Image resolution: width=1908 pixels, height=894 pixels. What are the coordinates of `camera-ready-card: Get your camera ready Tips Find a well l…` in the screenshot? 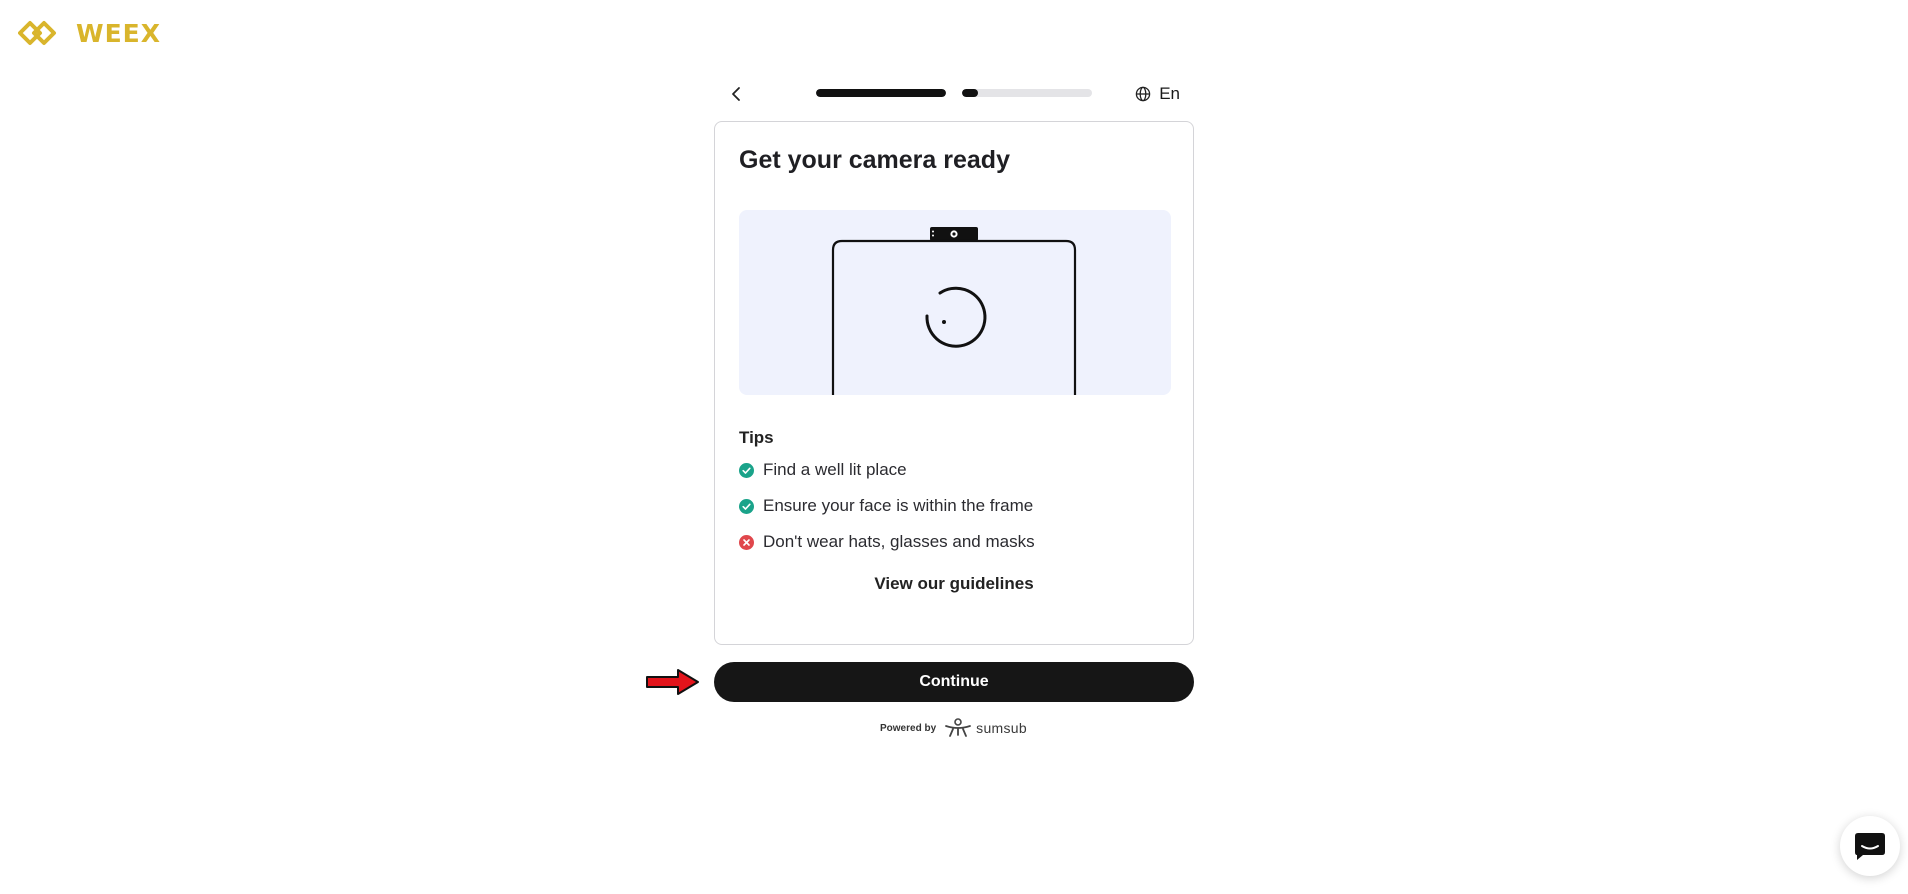 It's located at (954, 383).